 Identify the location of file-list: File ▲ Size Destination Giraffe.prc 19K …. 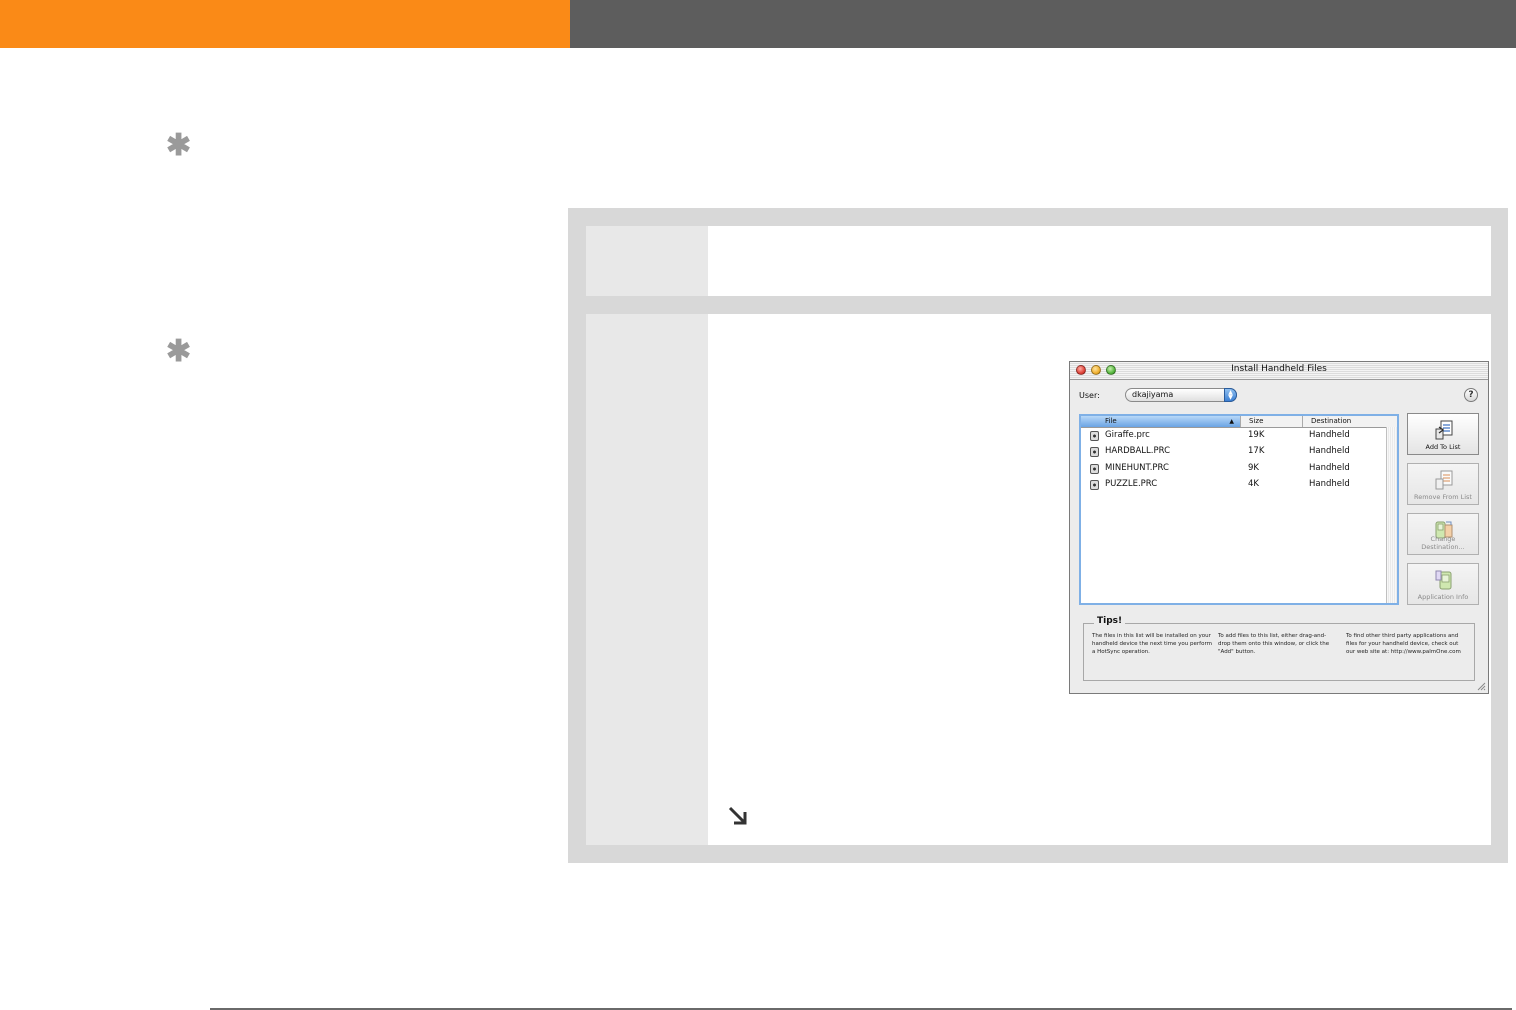
(1239, 509).